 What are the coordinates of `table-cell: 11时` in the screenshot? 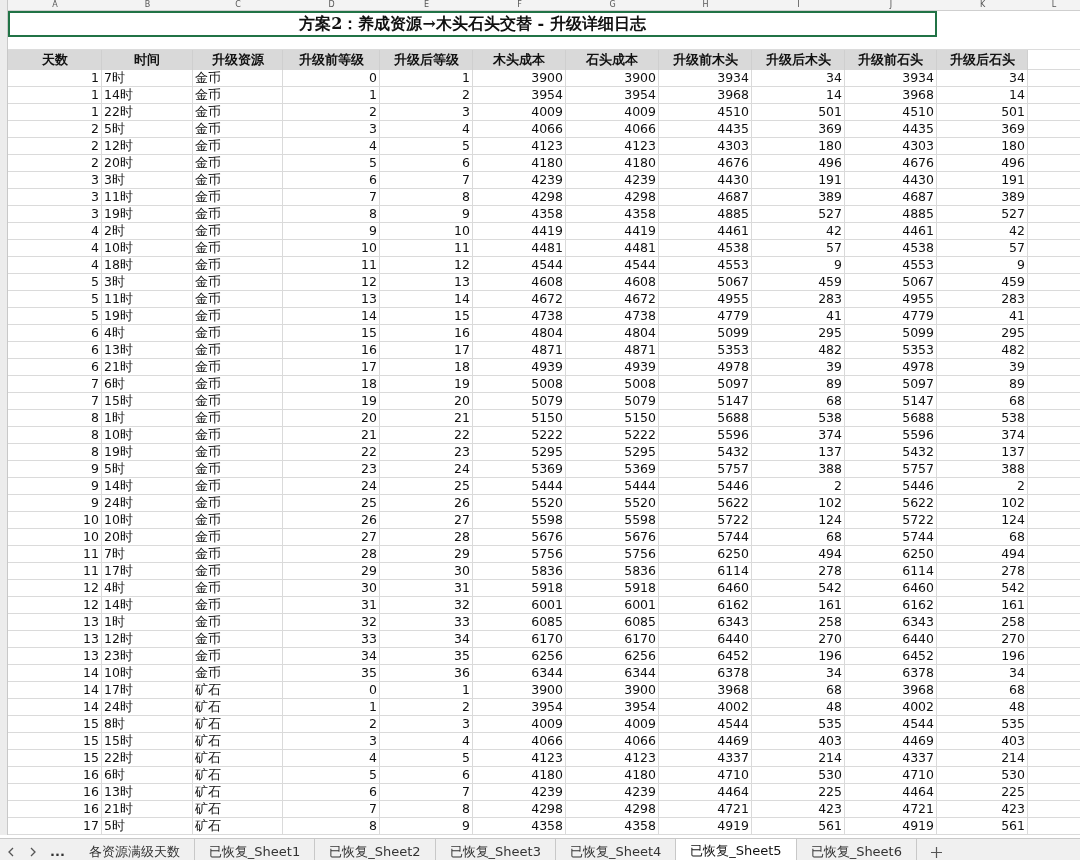 It's located at (147, 299).